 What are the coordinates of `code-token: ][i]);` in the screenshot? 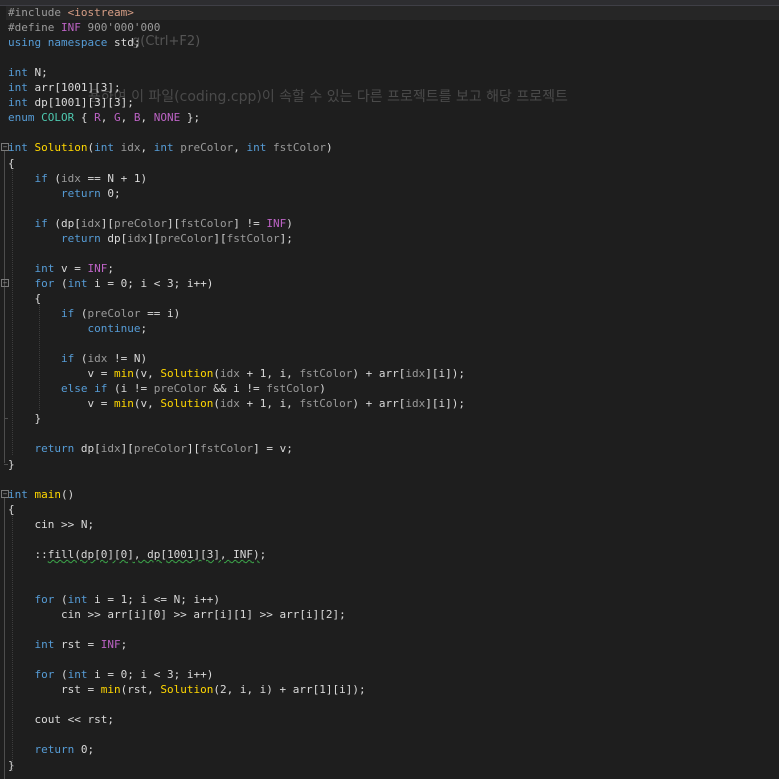 It's located at (445, 374).